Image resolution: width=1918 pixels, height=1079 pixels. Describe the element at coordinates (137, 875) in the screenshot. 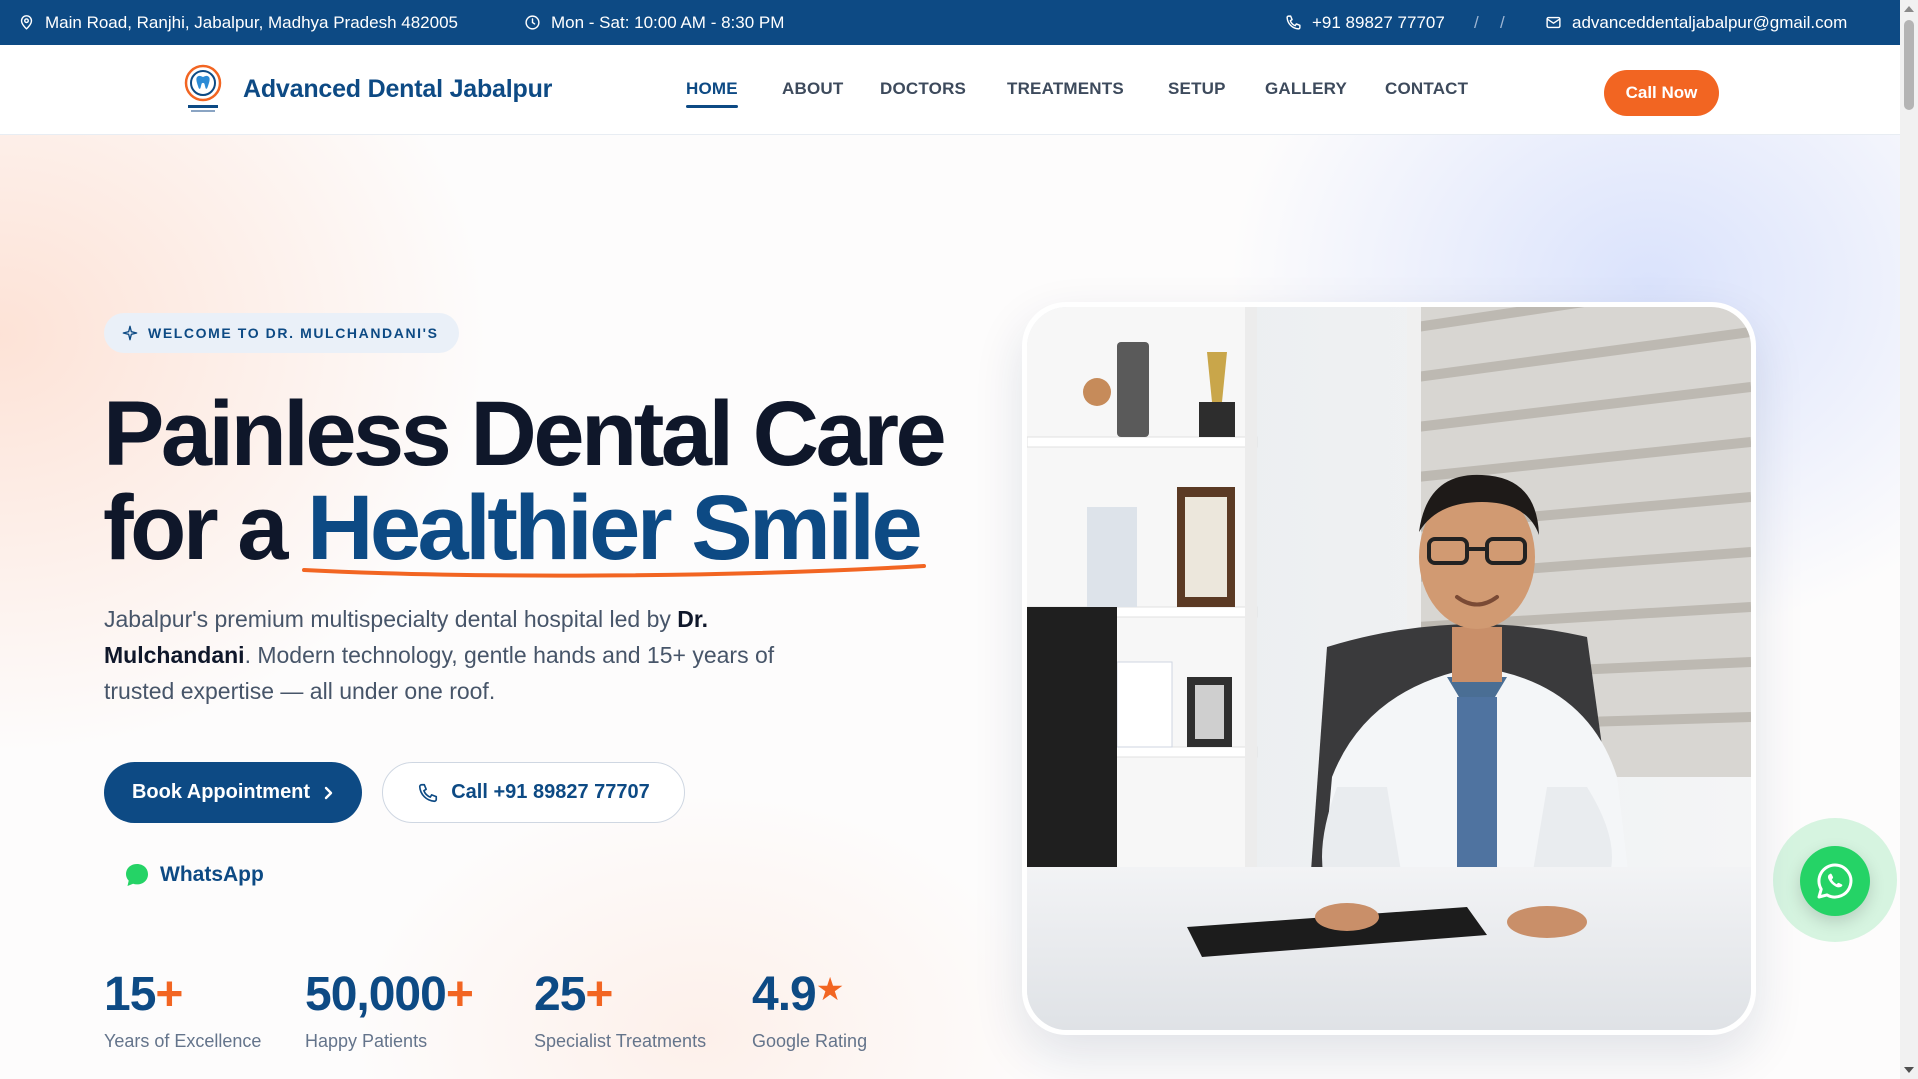

I see `whatsapp-bubble-icon` at that location.